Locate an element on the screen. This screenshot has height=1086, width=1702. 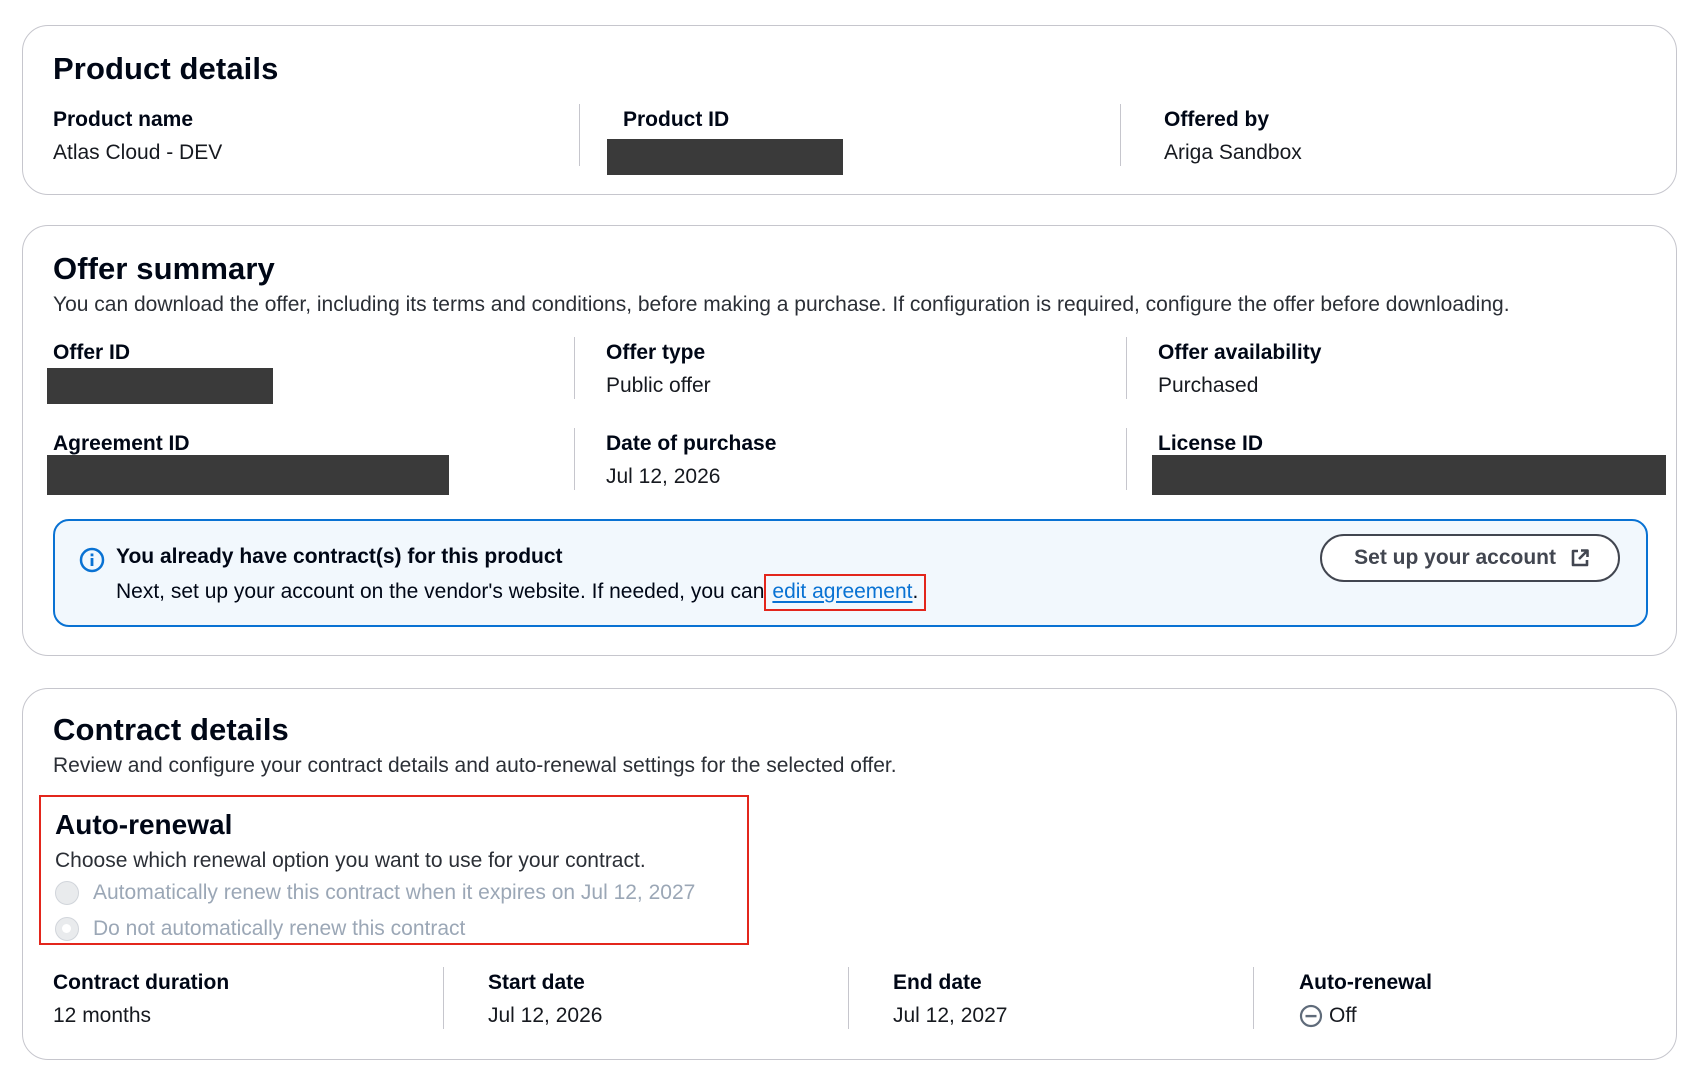
contract-duration-value: 12 months is located at coordinates (102, 1015).